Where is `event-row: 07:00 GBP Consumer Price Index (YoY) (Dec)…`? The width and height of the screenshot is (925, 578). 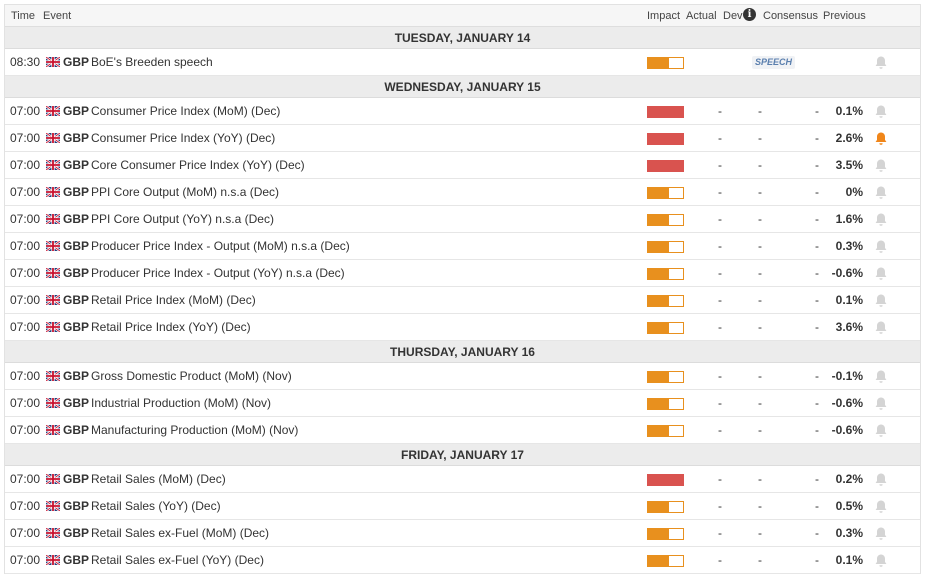 event-row: 07:00 GBP Consumer Price Index (YoY) (Dec)… is located at coordinates (462, 138).